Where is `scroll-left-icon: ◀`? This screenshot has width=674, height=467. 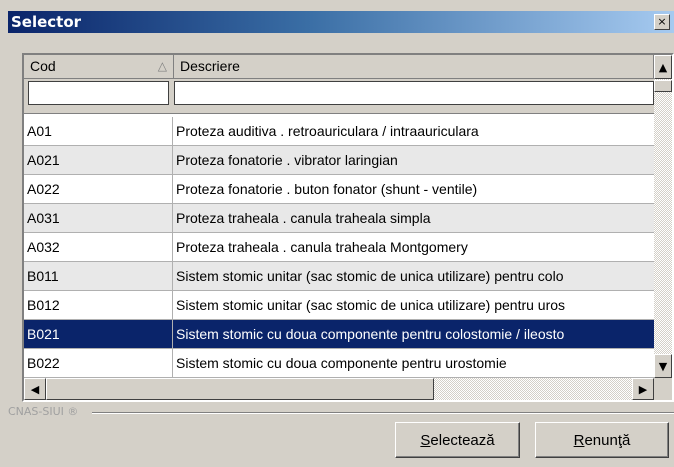 scroll-left-icon: ◀ is located at coordinates (35, 389).